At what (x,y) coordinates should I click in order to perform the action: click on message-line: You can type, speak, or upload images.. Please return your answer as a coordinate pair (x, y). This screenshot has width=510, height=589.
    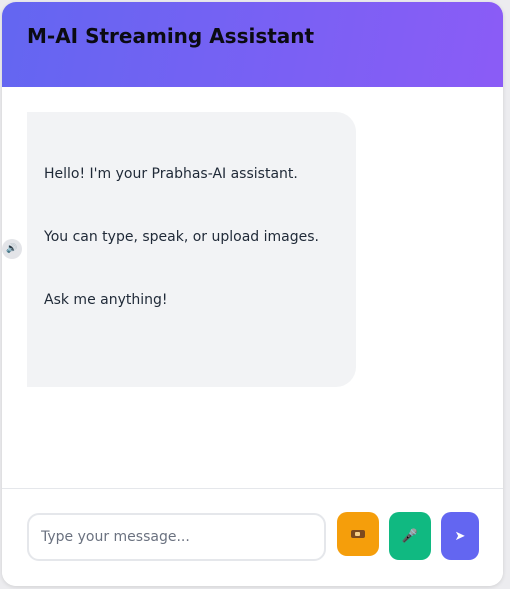
    Looking at the image, I should click on (181, 237).